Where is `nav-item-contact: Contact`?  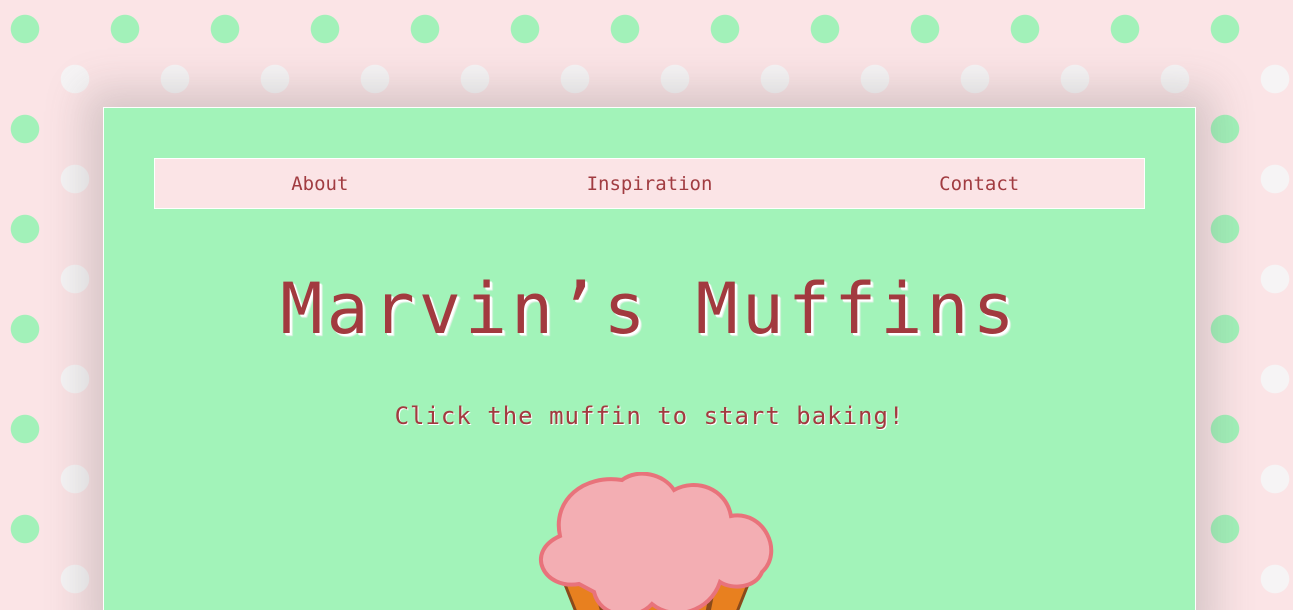 nav-item-contact: Contact is located at coordinates (979, 183).